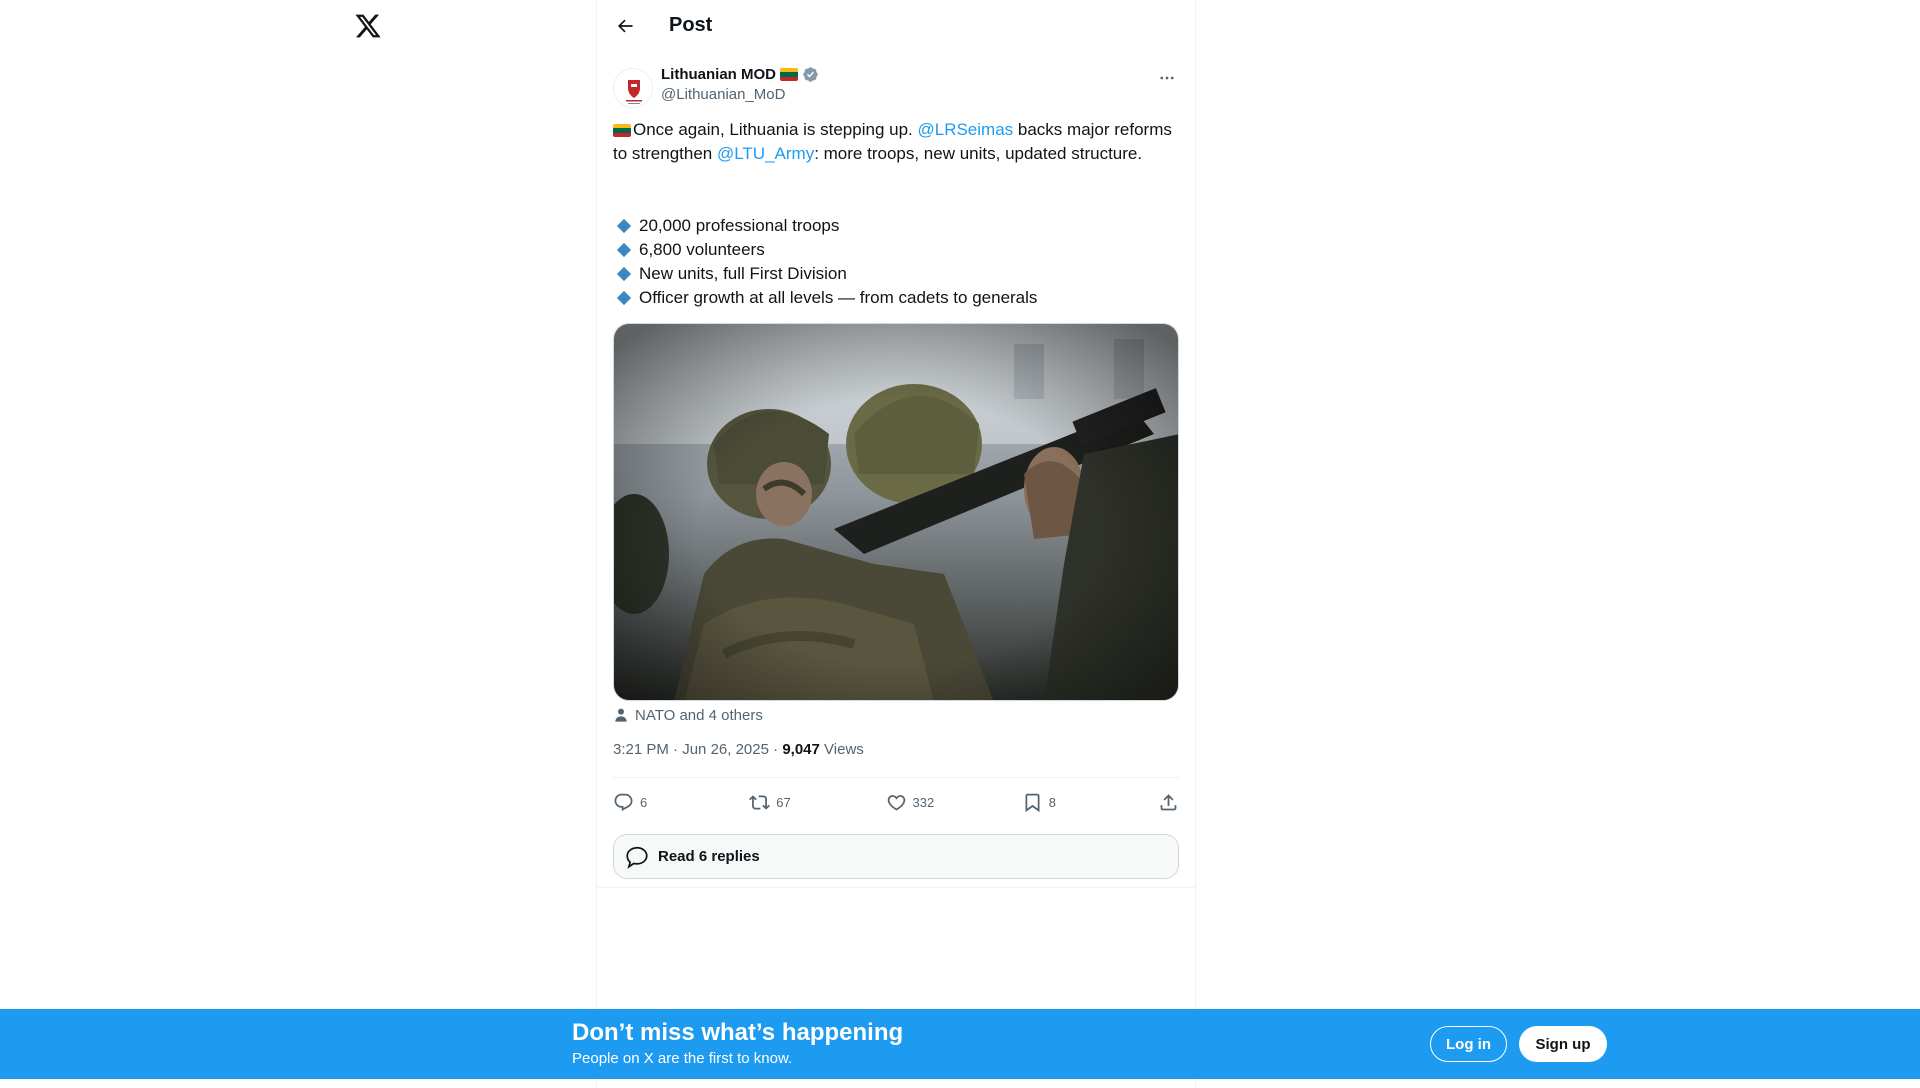  What do you see at coordinates (965, 129) in the screenshot?
I see `mention-link: @LRSeimas` at bounding box center [965, 129].